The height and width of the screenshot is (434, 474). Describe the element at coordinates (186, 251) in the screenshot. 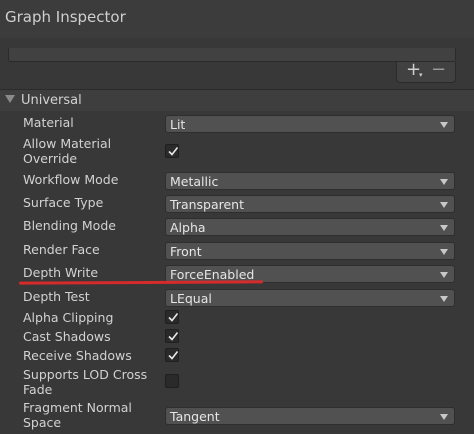

I see `render-face-value: Front` at that location.